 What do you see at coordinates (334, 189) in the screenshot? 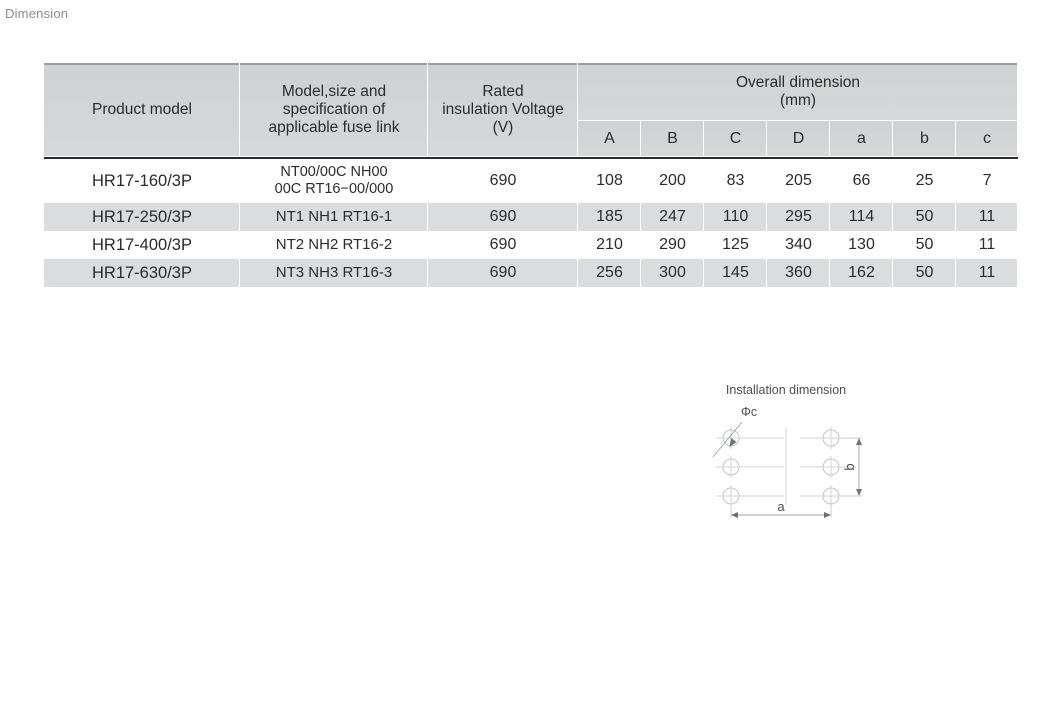
I see `cell-spec-line2: 00C RT16−00/000` at bounding box center [334, 189].